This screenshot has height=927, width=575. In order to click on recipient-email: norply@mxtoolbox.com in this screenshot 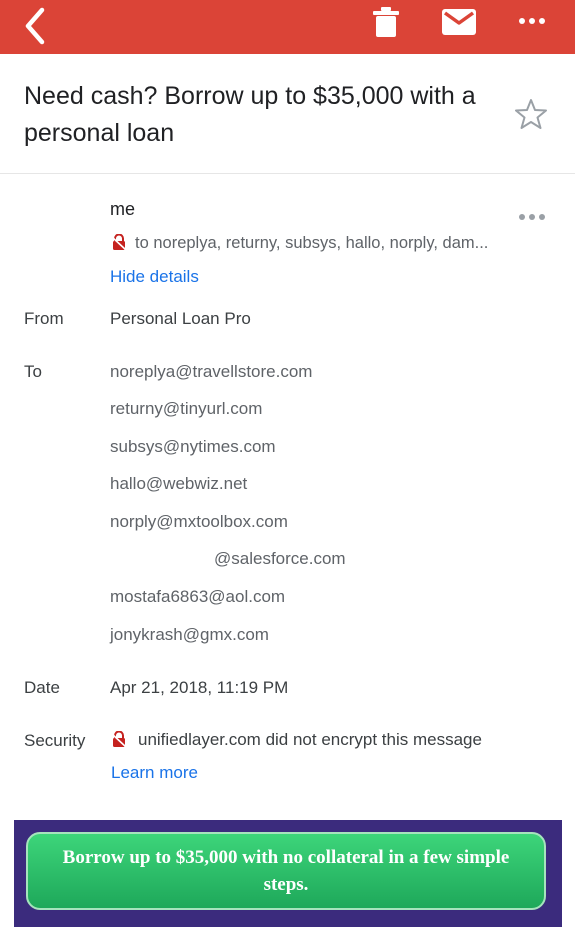, I will do `click(199, 522)`.